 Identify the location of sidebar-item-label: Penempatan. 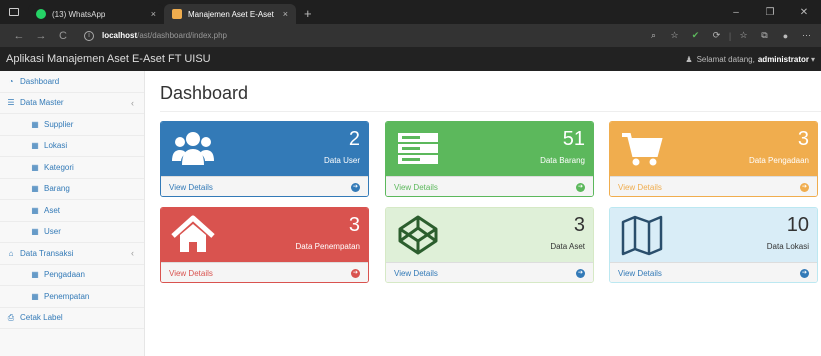
(67, 296).